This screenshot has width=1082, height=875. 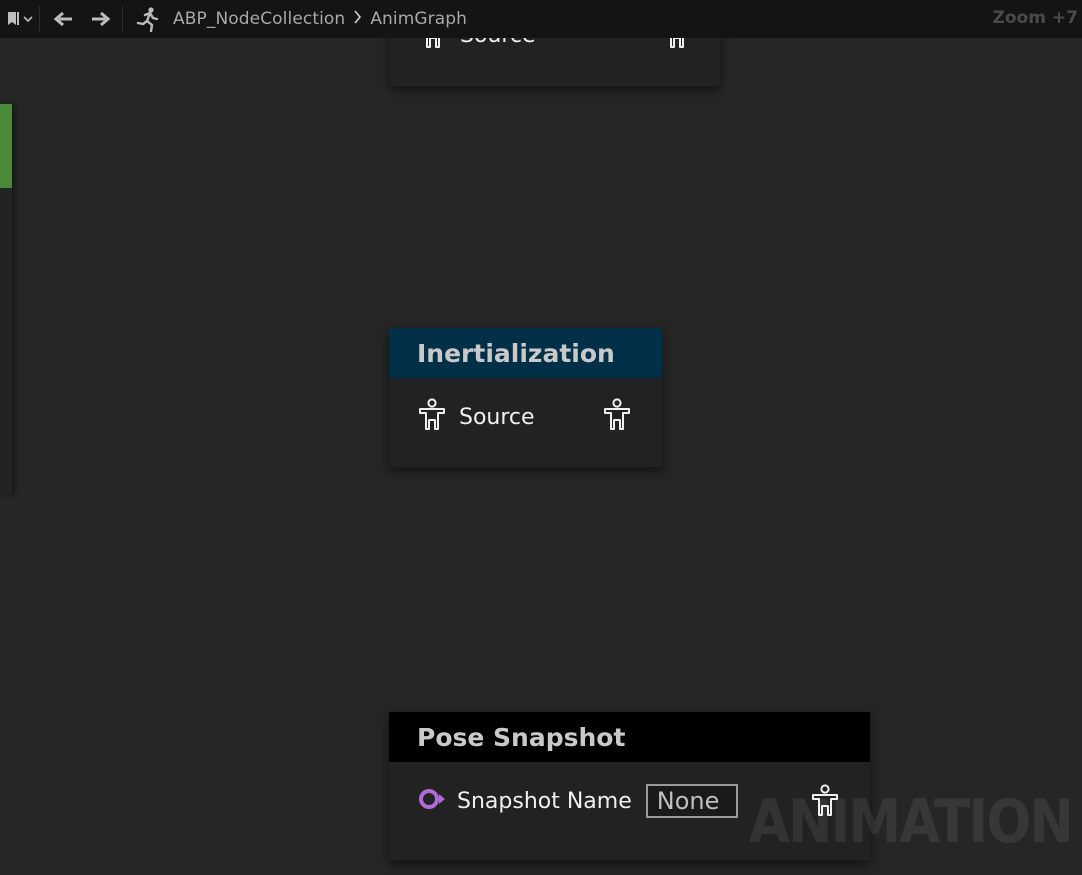 What do you see at coordinates (432, 801) in the screenshot?
I see `name-pin-icon` at bounding box center [432, 801].